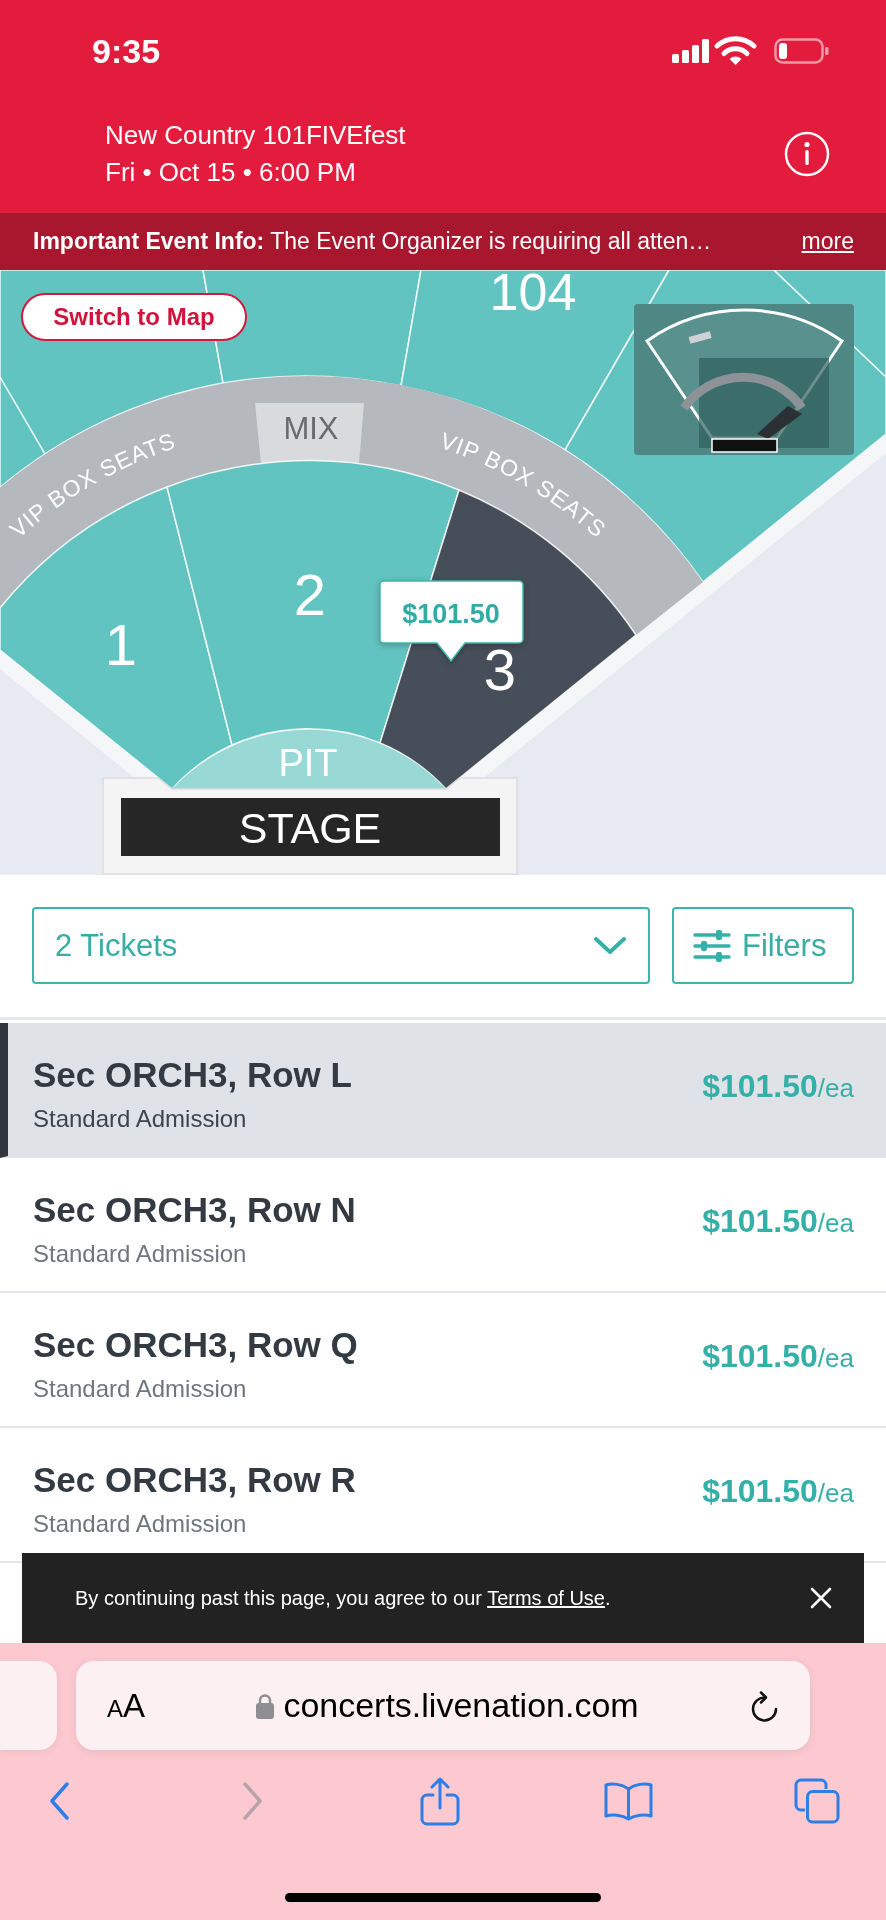  I want to click on text-size-button: AA, so click(126, 1705).